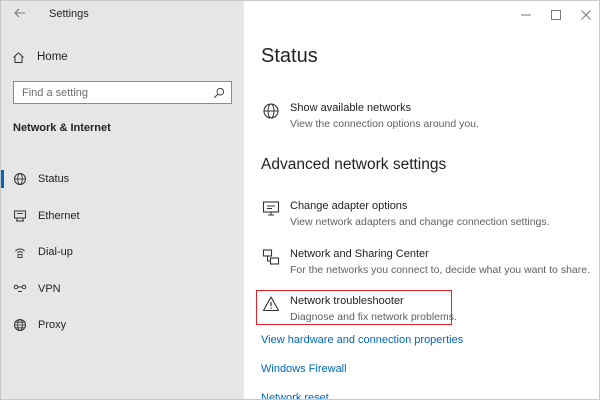 This screenshot has width=600, height=400. Describe the element at coordinates (271, 305) in the screenshot. I see `warning-triangle-icon` at that location.